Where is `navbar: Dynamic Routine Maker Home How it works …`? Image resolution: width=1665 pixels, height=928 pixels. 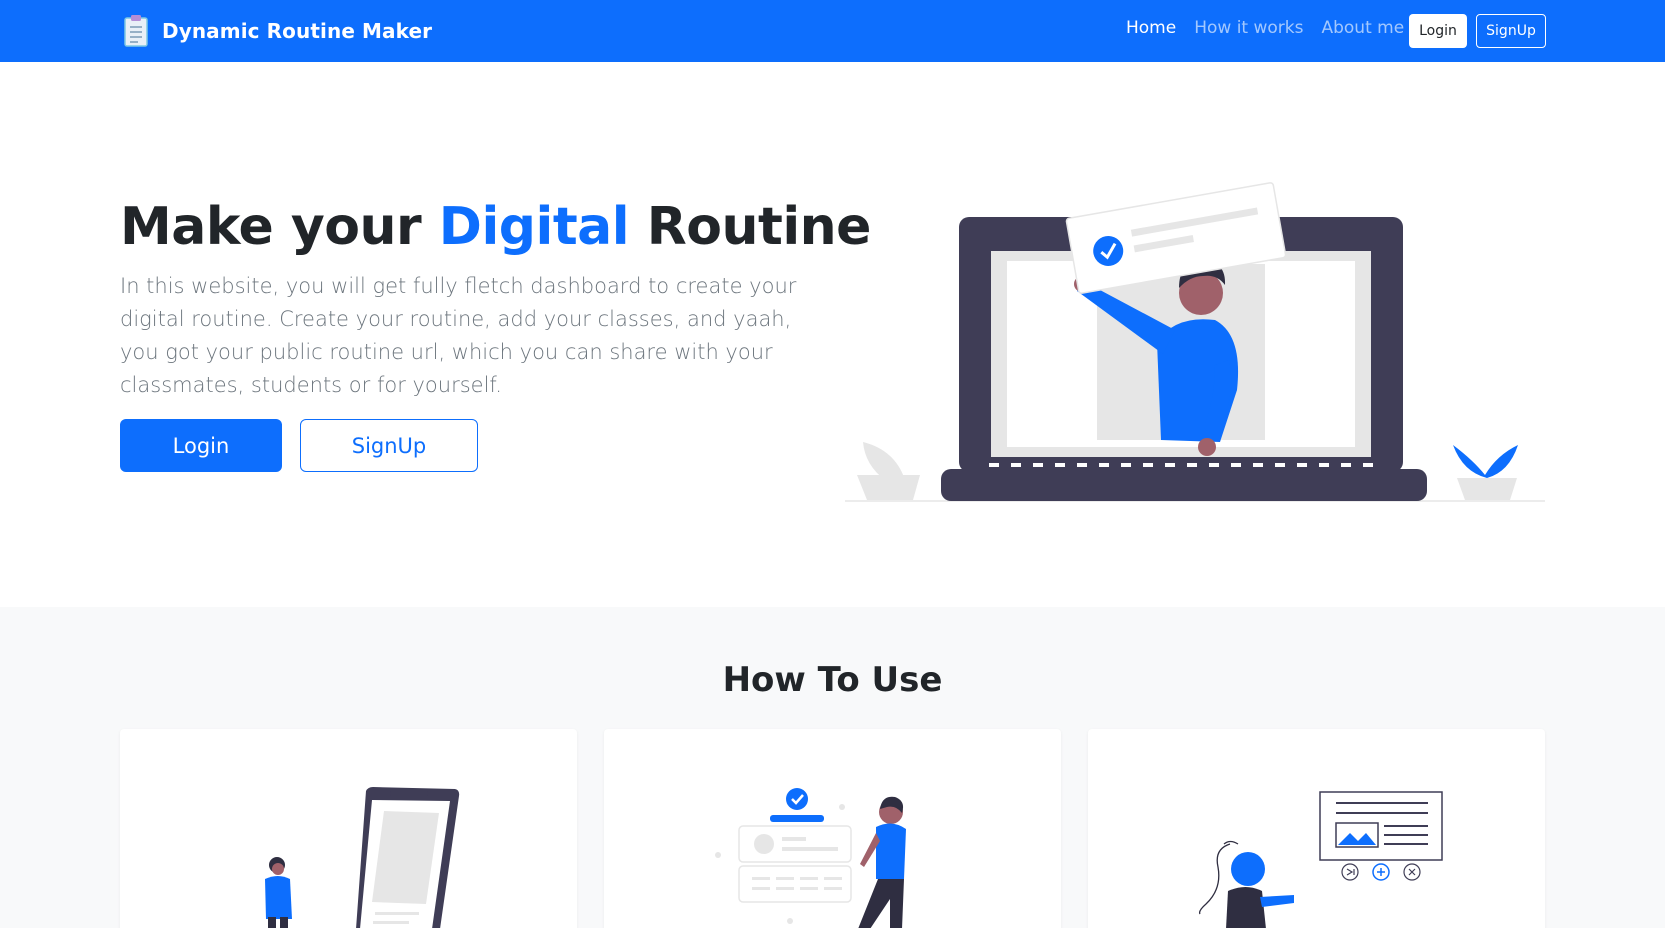 navbar: Dynamic Routine Maker Home How it works … is located at coordinates (832, 31).